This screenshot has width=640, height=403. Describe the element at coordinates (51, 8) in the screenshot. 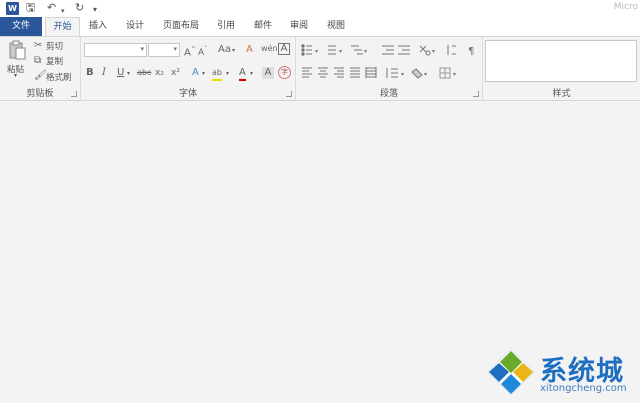

I see `undo-icon: ↶` at that location.